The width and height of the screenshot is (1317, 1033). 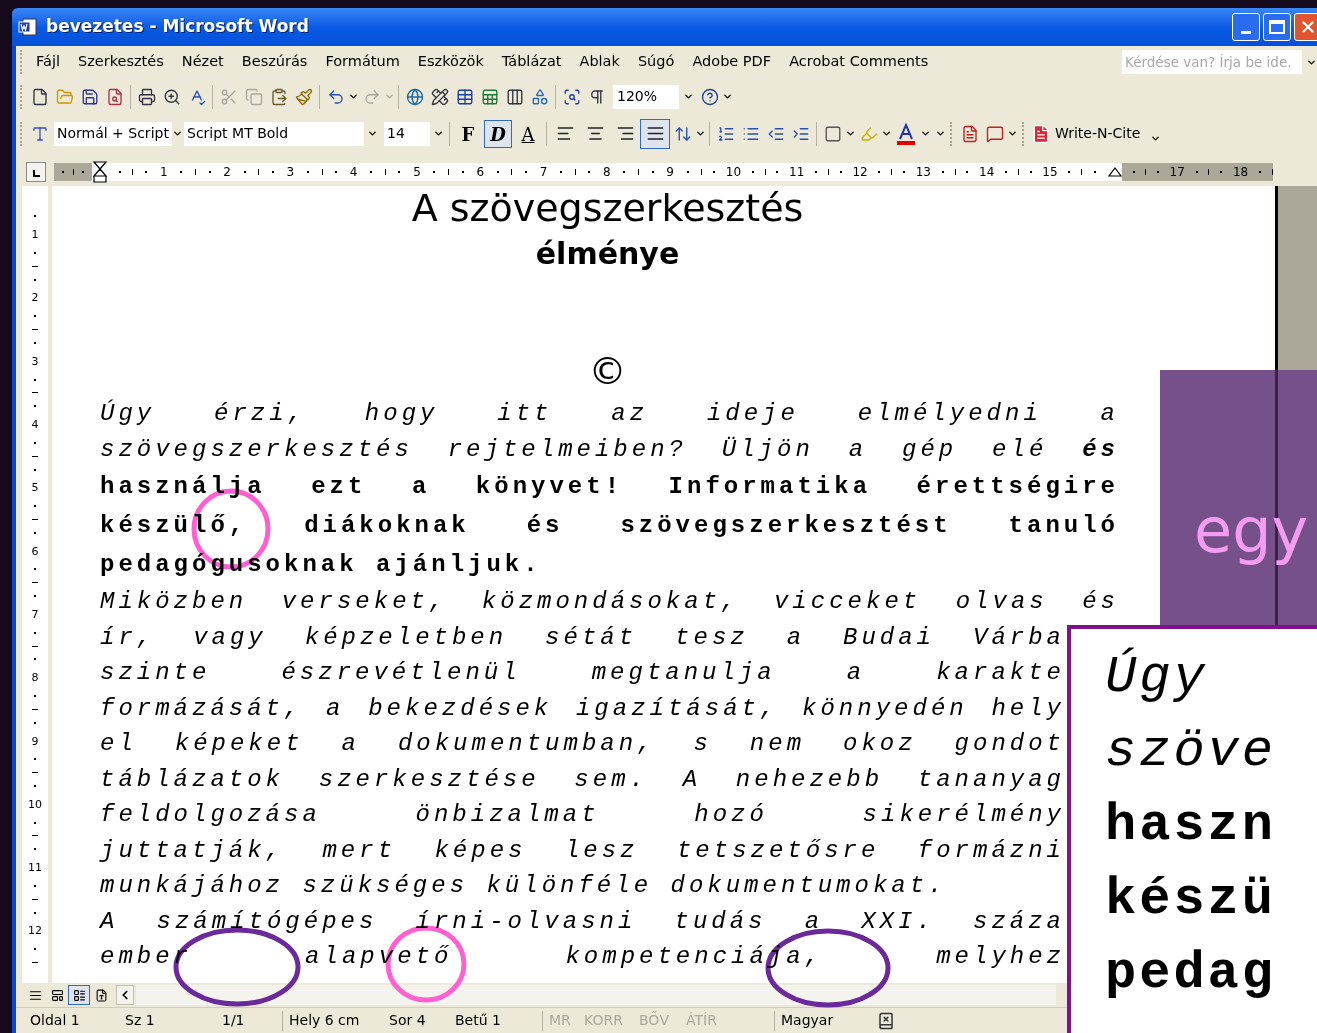 What do you see at coordinates (146, 96) in the screenshot?
I see `printer-icon` at bounding box center [146, 96].